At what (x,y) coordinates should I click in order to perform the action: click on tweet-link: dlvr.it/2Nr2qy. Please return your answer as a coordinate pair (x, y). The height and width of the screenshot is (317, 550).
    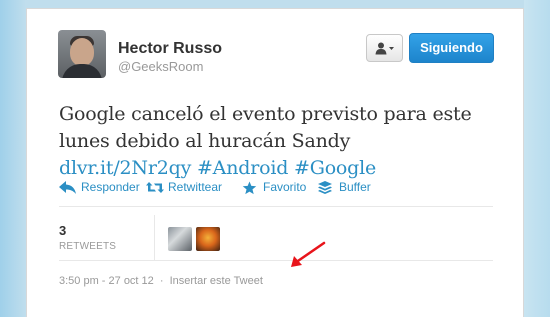
    Looking at the image, I should click on (125, 168).